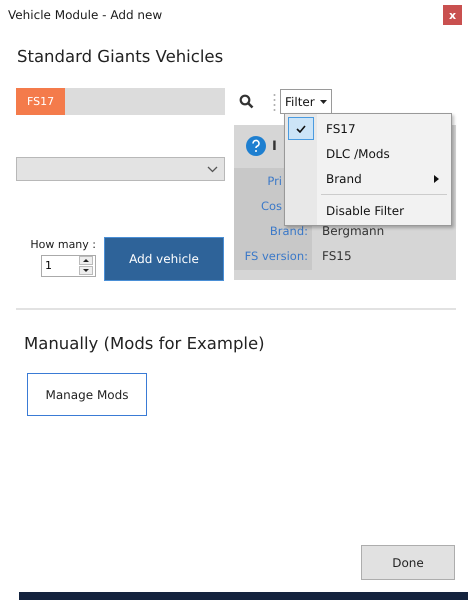 The height and width of the screenshot is (600, 468). Describe the element at coordinates (256, 146) in the screenshot. I see `help-icon` at that location.